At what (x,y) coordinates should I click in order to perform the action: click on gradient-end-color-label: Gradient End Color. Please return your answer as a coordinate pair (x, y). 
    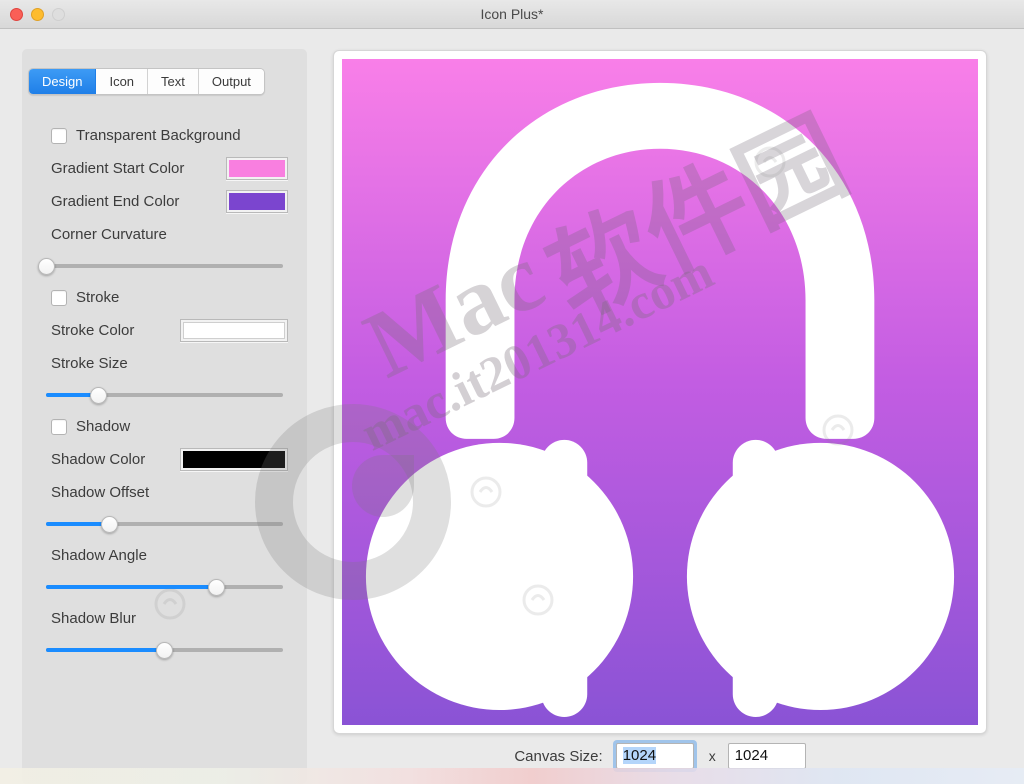
    Looking at the image, I should click on (115, 201).